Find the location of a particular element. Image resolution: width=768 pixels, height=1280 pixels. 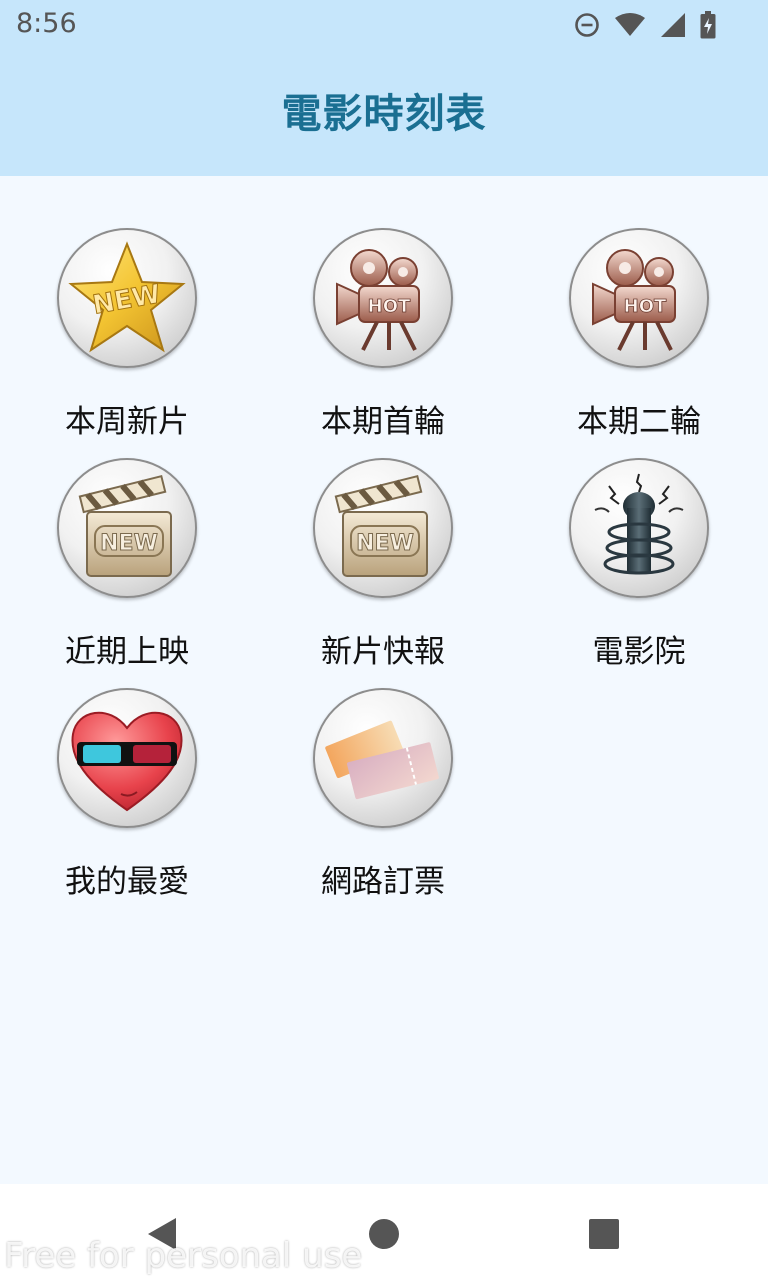

menu-item-first-run: HOT 本期首輪 is located at coordinates (383, 338).